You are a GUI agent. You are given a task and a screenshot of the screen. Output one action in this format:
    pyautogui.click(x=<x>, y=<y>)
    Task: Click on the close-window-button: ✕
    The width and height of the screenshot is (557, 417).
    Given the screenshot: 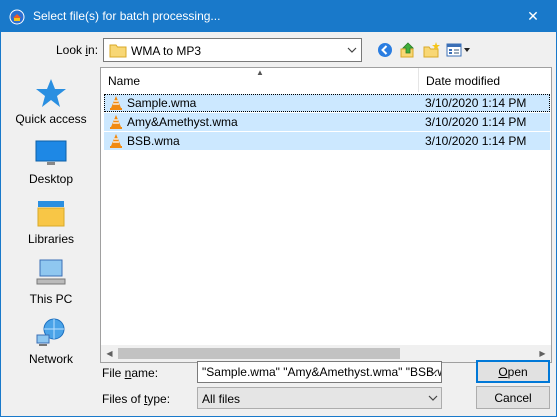 What is the action you would take?
    pyautogui.click(x=533, y=16)
    